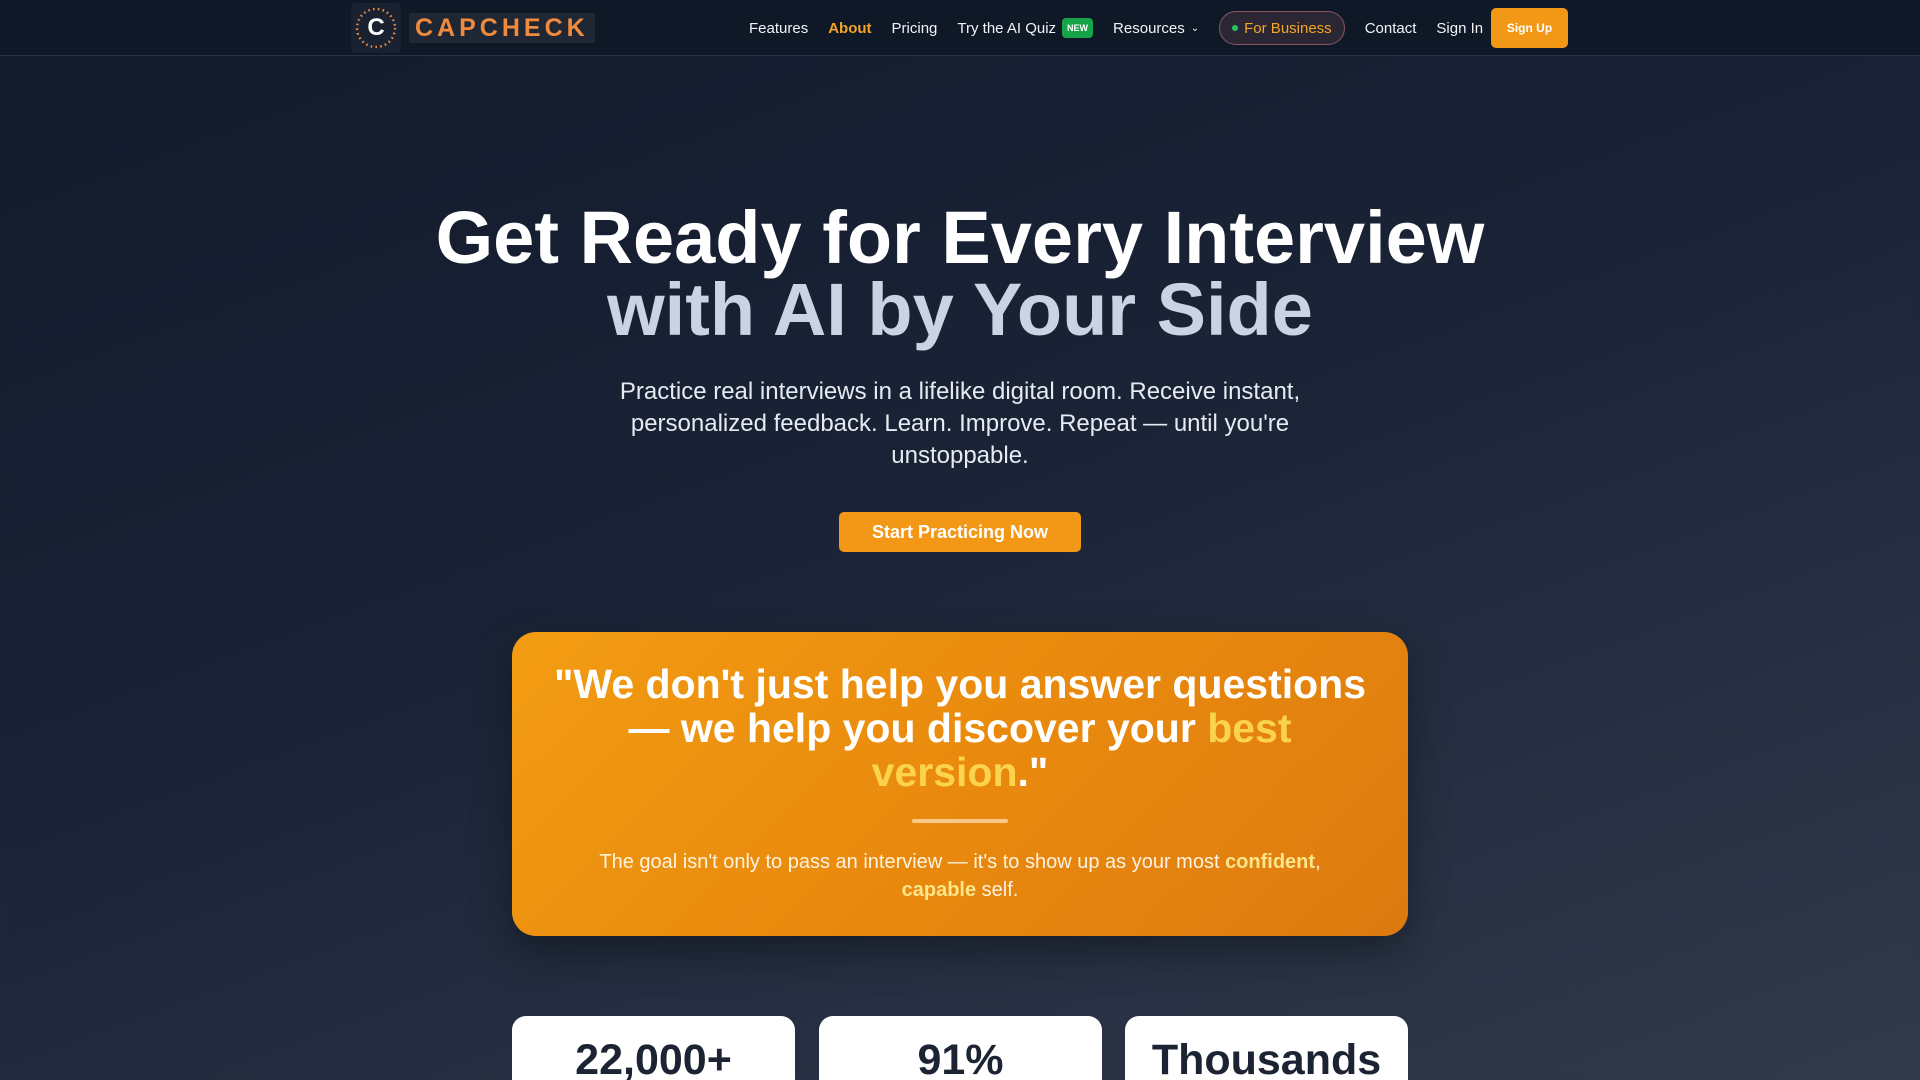 Image resolution: width=1920 pixels, height=1080 pixels. What do you see at coordinates (1391, 28) in the screenshot?
I see `nav-link-contact: Contact` at bounding box center [1391, 28].